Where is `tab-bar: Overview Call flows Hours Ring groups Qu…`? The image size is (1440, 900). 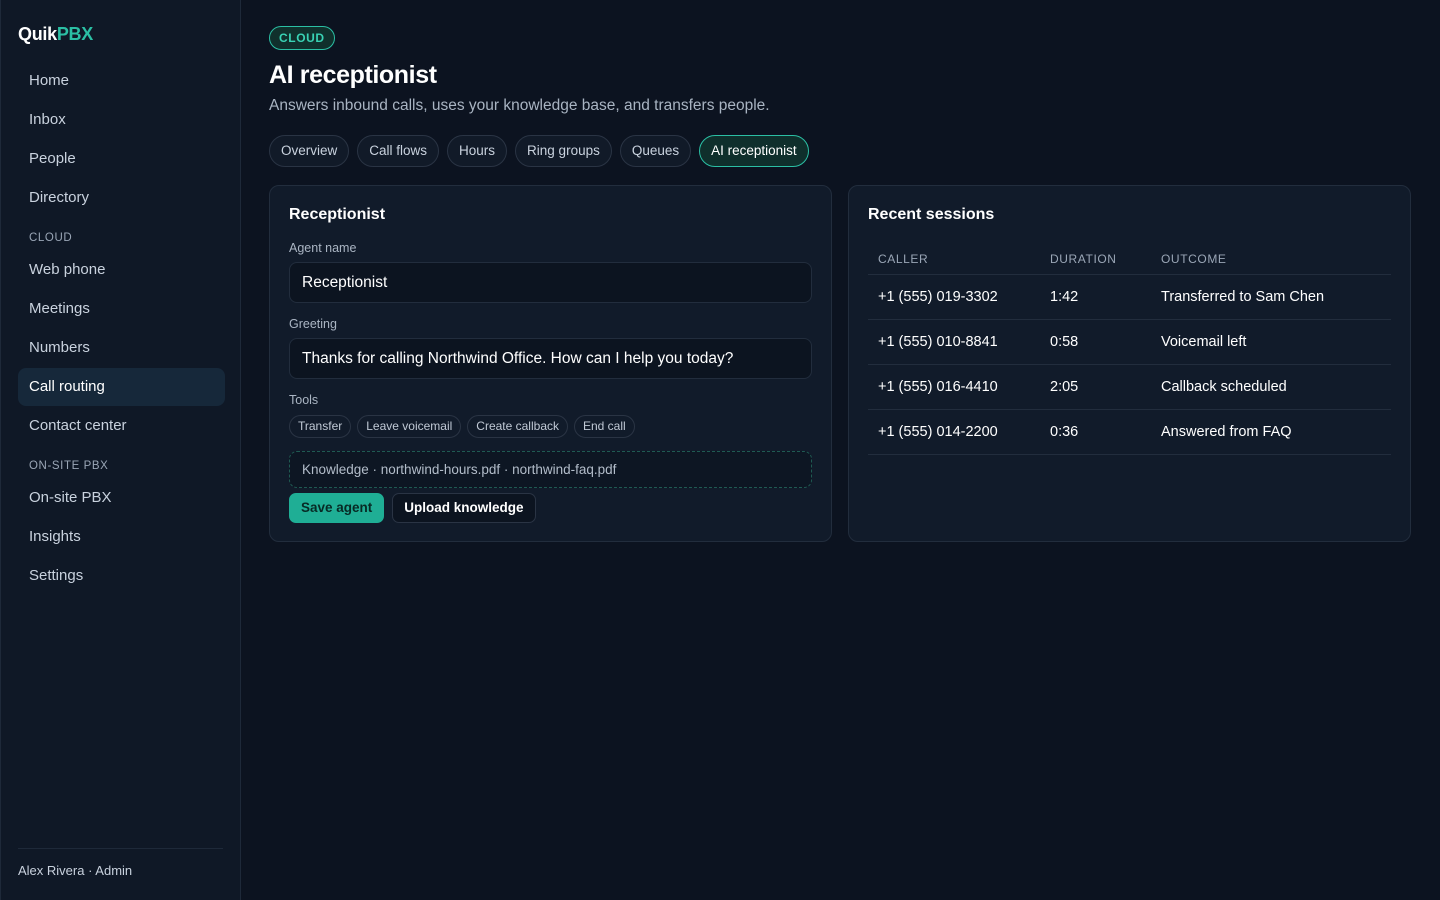 tab-bar: Overview Call flows Hours Ring groups Qu… is located at coordinates (839, 151).